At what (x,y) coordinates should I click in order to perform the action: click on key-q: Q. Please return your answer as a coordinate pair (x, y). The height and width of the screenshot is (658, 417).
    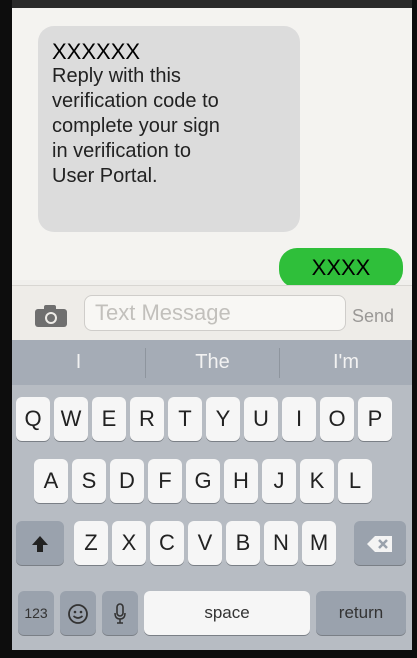
    Looking at the image, I should click on (33, 419).